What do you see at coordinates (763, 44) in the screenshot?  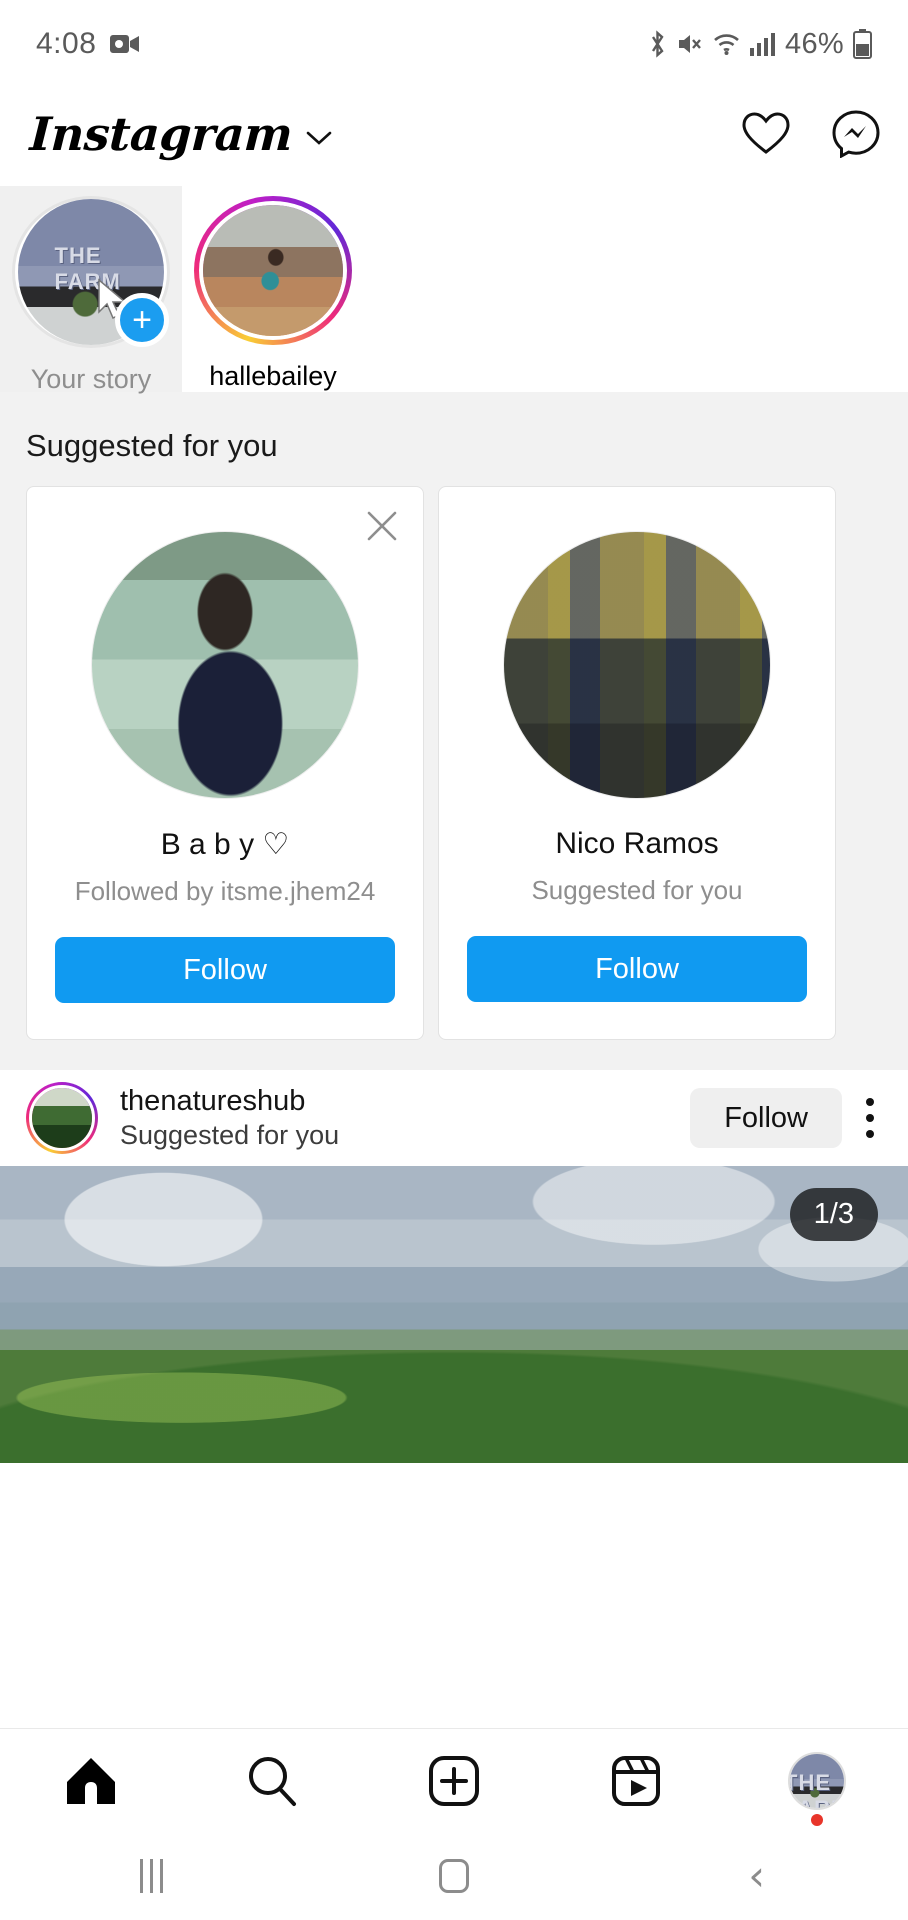 I see `cellular-signal-icon` at bounding box center [763, 44].